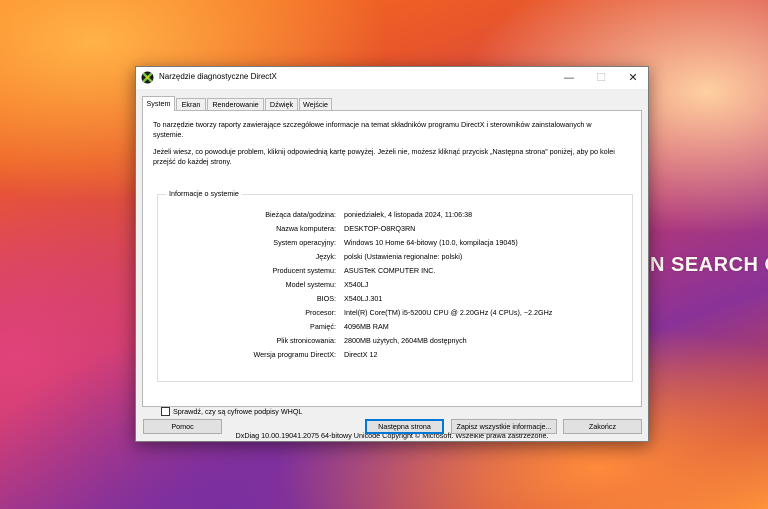  I want to click on next-page-button: Następna strona, so click(404, 426).